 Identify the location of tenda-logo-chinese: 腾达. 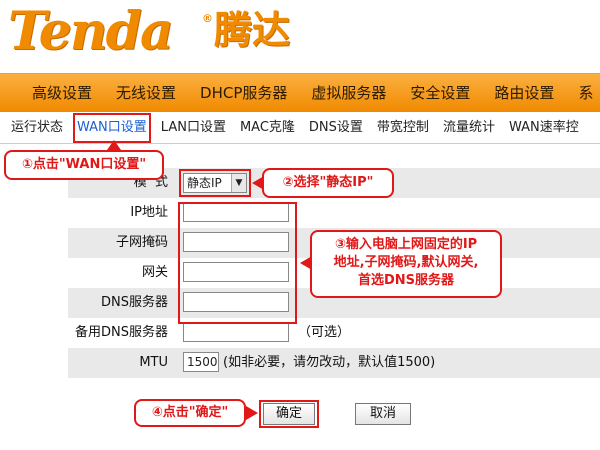
(252, 30).